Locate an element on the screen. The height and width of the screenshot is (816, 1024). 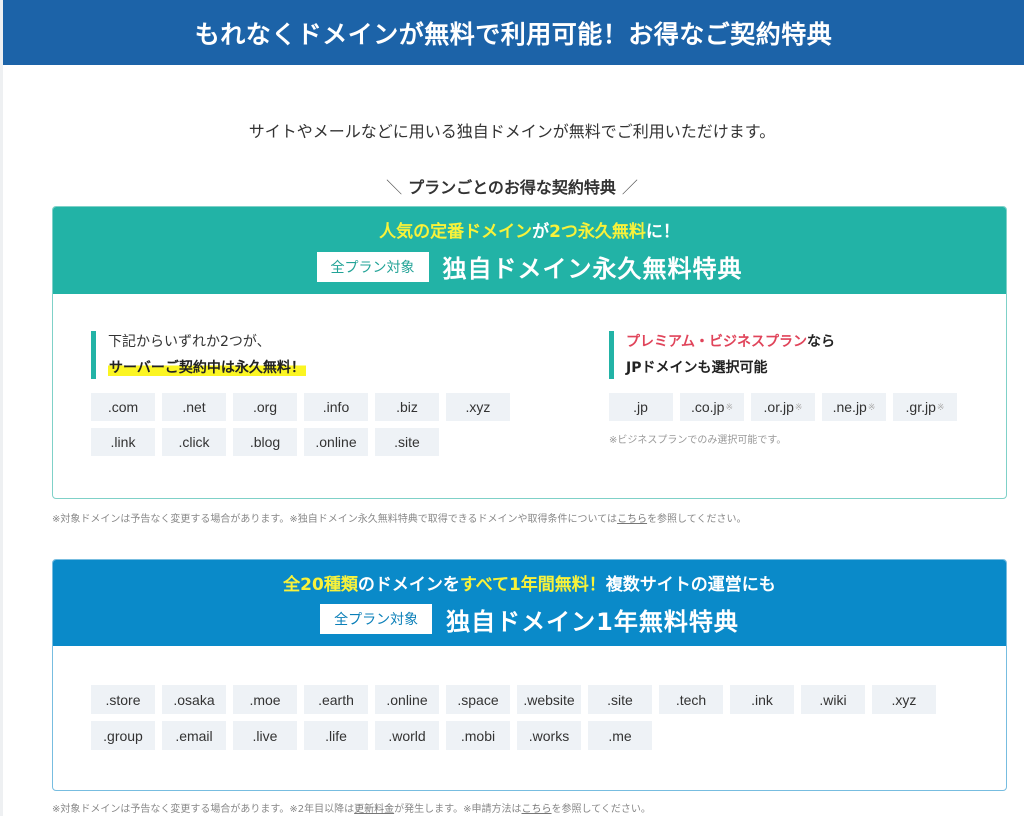
domain-name: .ink is located at coordinates (762, 699).